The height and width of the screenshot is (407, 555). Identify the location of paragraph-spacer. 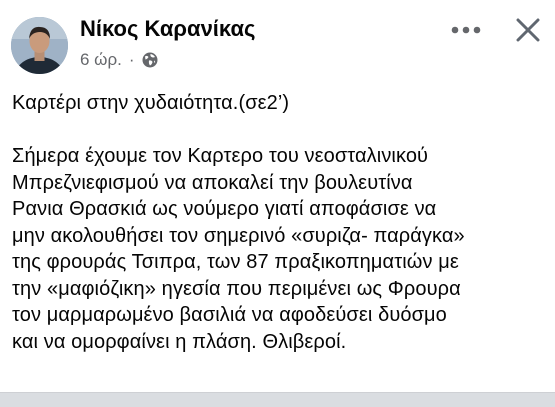
(282, 130).